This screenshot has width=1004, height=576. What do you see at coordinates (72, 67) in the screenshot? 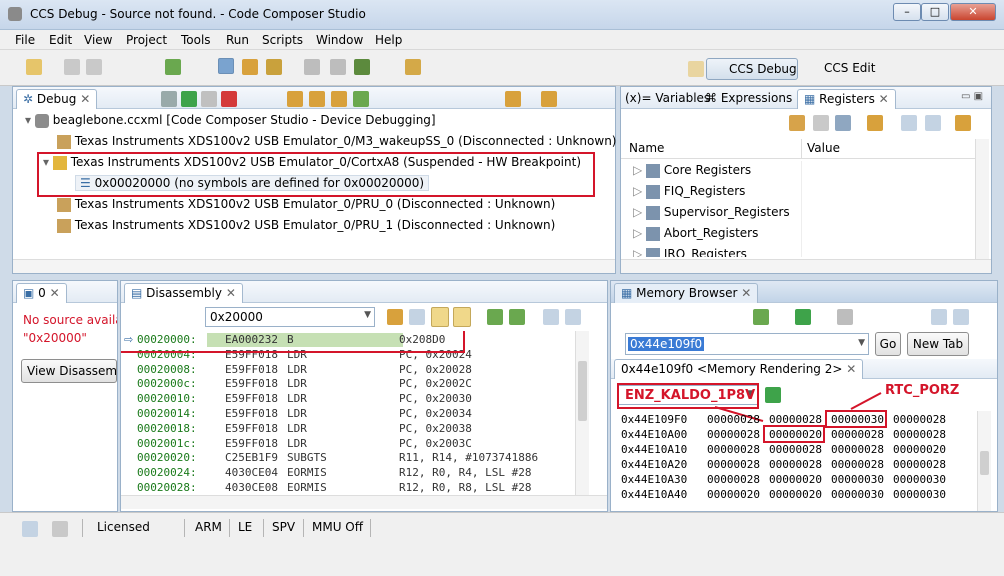
I see `save-icon` at bounding box center [72, 67].